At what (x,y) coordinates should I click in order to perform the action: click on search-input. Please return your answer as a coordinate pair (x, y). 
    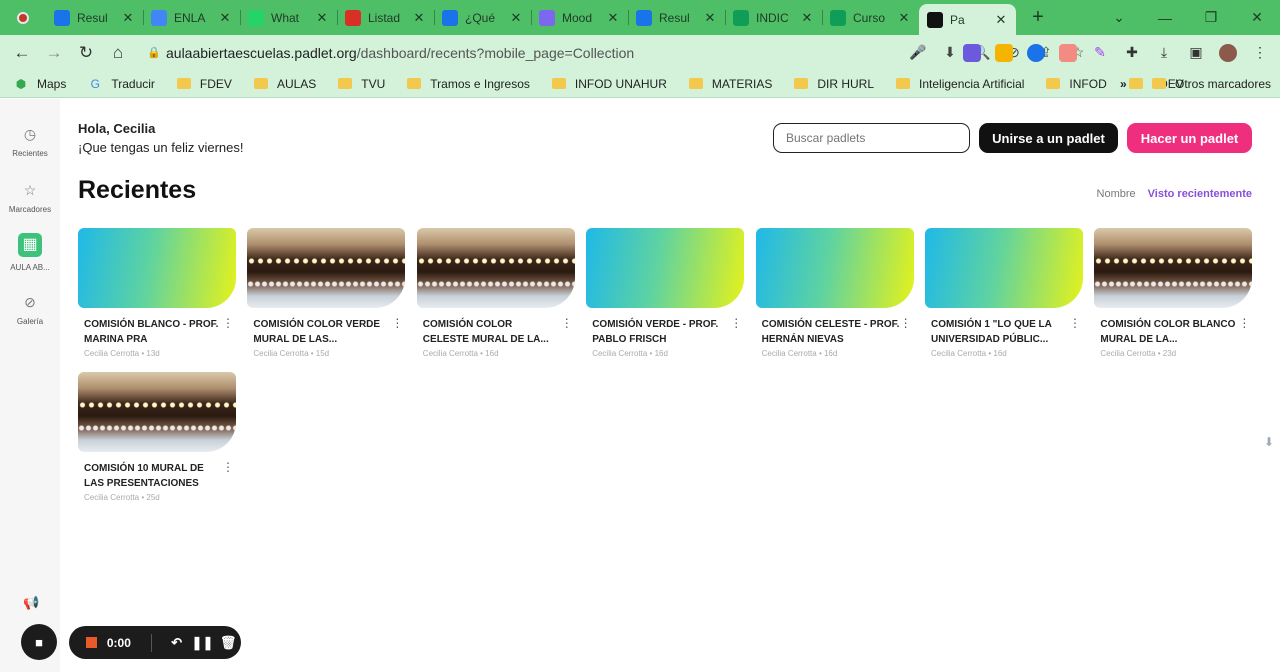
    Looking at the image, I should click on (871, 138).